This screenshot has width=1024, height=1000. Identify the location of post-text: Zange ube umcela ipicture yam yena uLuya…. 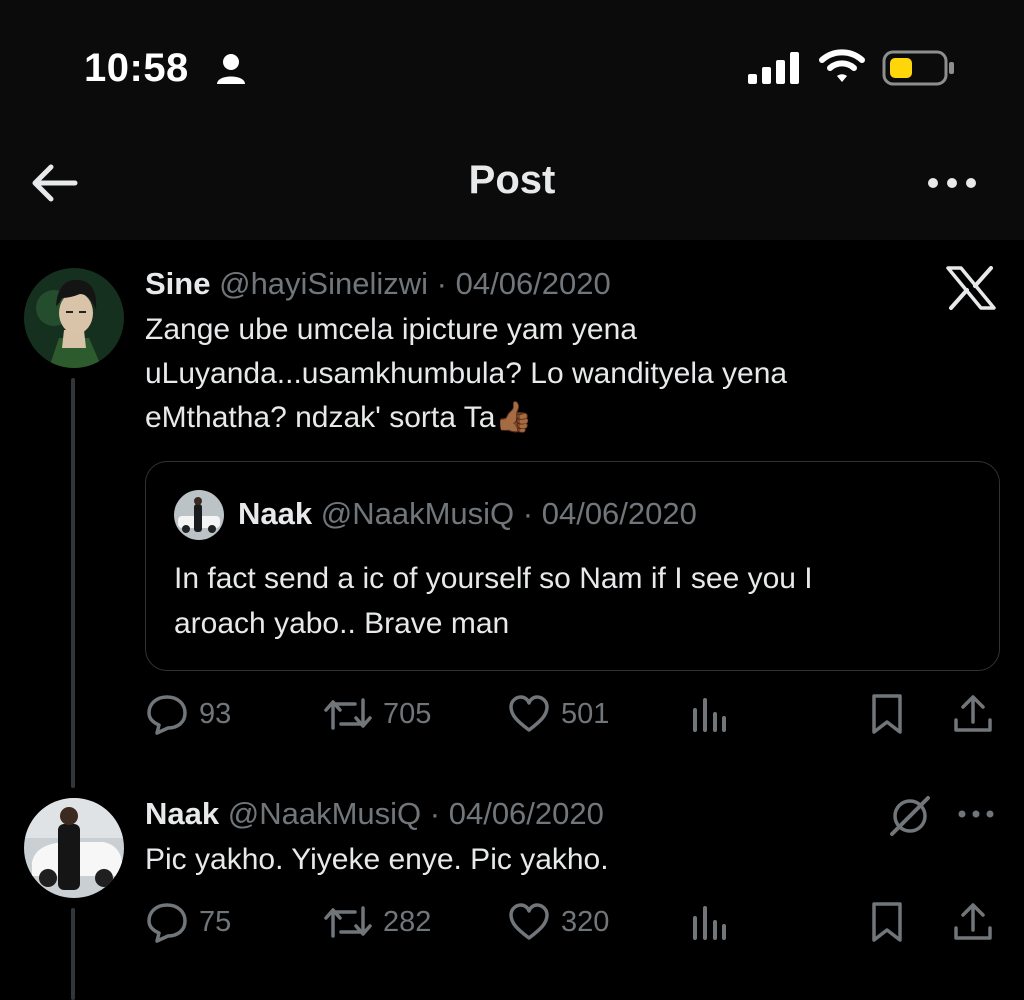
(545, 374).